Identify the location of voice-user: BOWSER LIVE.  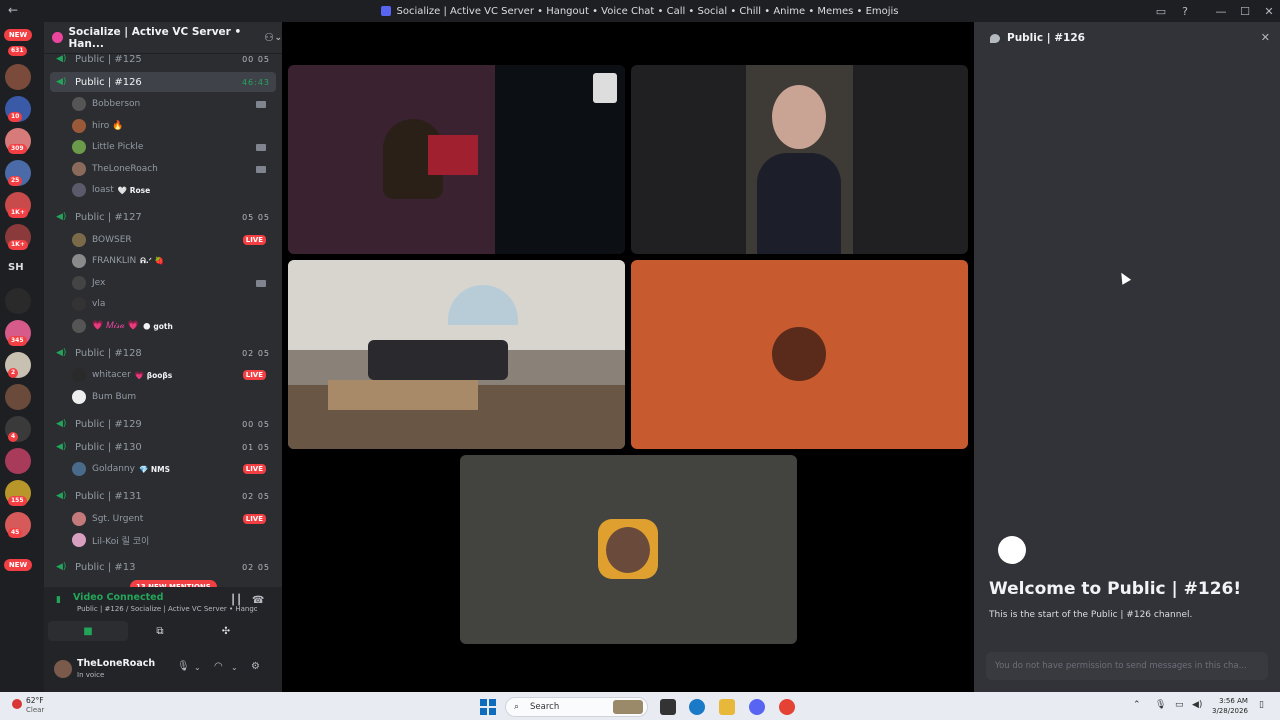
(174, 240).